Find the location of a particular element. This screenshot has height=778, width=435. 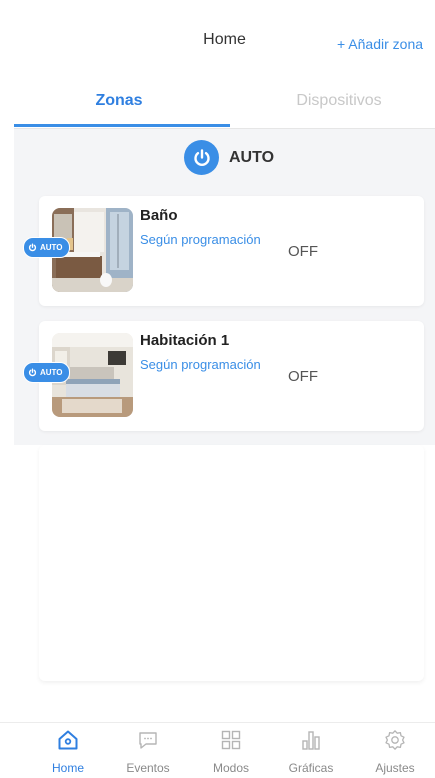

nav-item-graficas: Gráficas is located at coordinates (311, 752).